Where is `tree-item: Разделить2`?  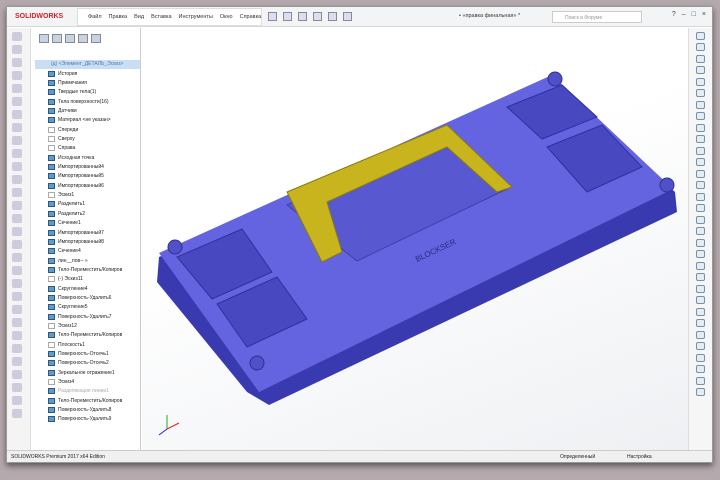 tree-item: Разделить2 is located at coordinates (85, 213).